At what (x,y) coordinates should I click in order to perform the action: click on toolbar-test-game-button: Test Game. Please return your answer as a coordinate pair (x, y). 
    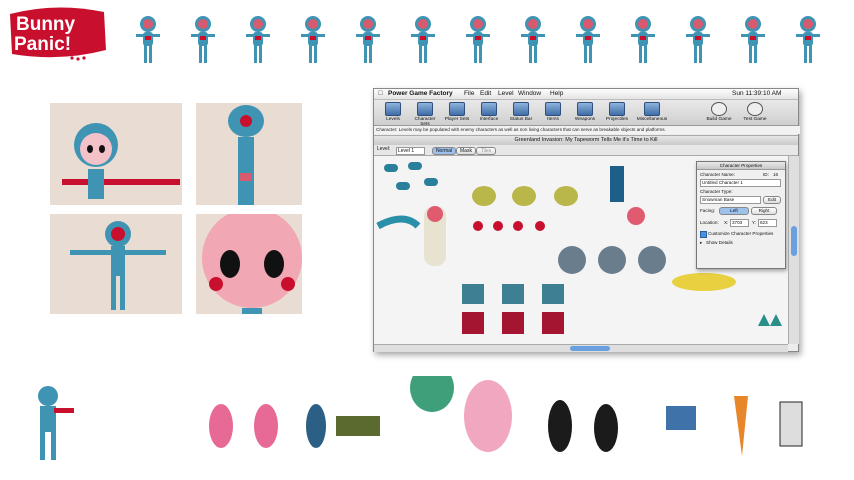
    Looking at the image, I should click on (755, 113).